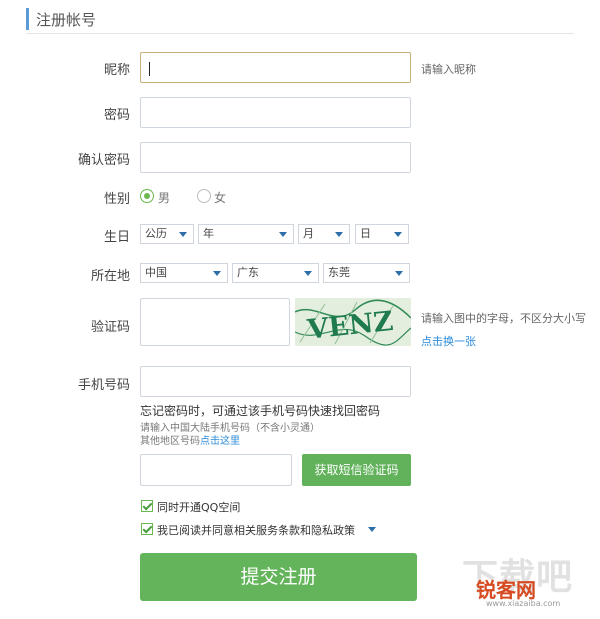 This screenshot has height=619, width=600. I want to click on qzone-label: 同时开通QQ空间, so click(199, 507).